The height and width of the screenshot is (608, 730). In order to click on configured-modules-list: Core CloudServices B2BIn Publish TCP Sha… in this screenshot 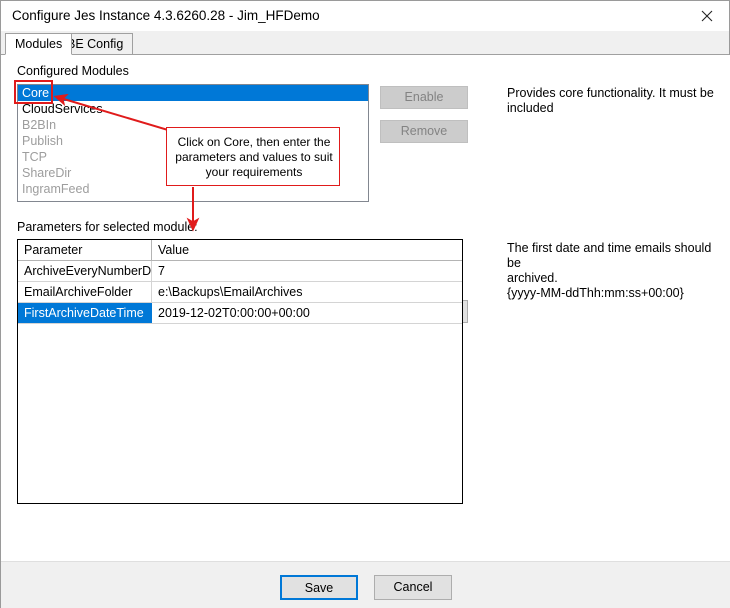, I will do `click(193, 143)`.